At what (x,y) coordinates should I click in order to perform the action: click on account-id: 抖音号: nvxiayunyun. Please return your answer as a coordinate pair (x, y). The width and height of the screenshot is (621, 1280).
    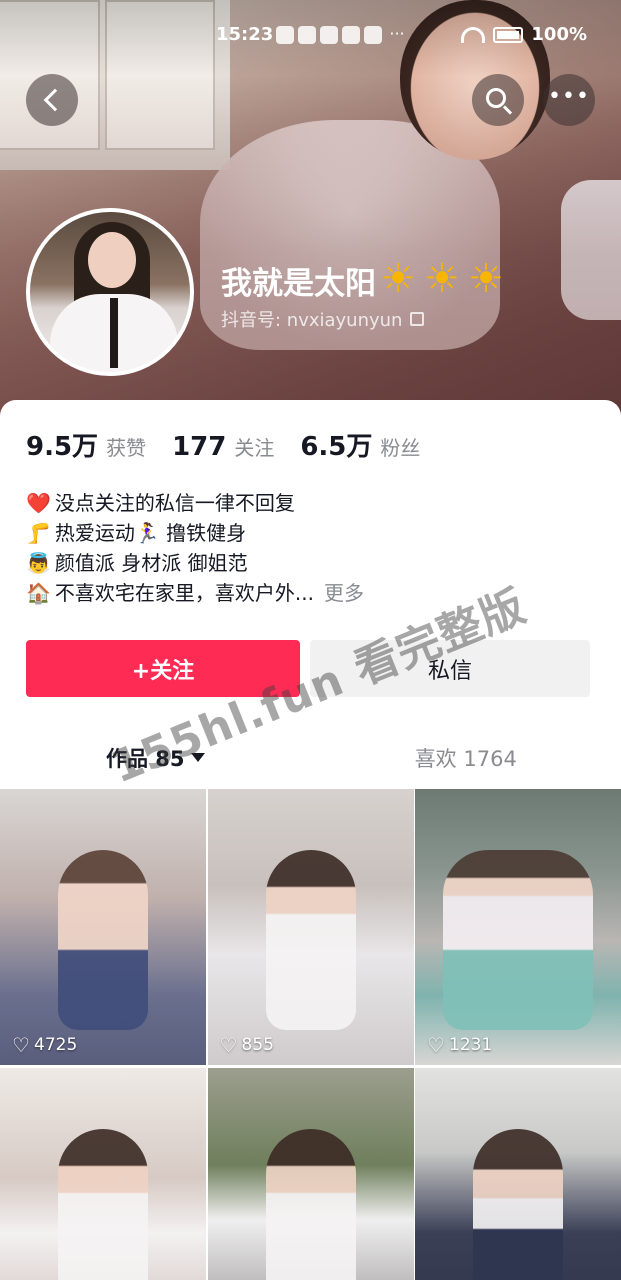
    Looking at the image, I should click on (323, 319).